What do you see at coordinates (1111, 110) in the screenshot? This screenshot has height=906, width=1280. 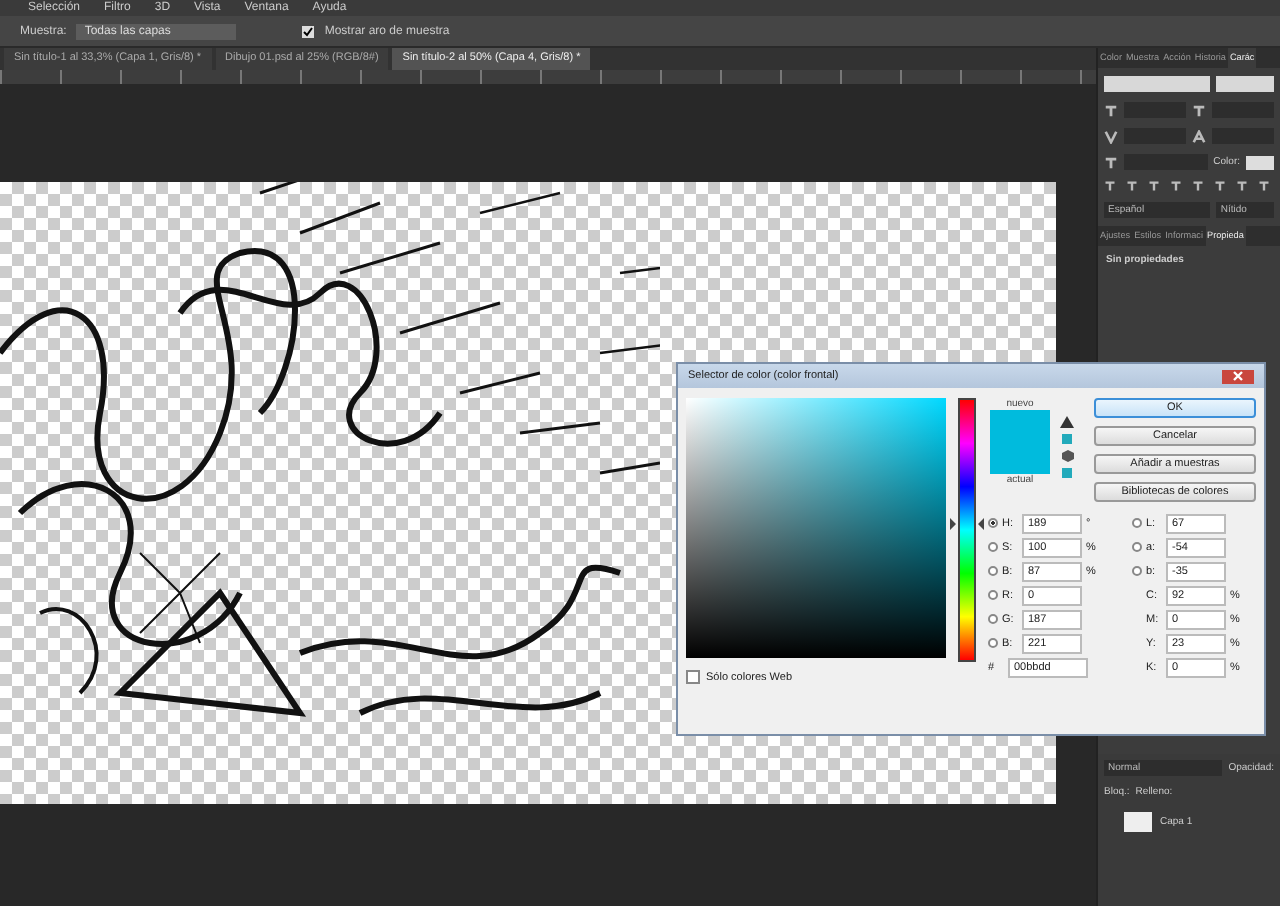 I see `font-size-icon` at bounding box center [1111, 110].